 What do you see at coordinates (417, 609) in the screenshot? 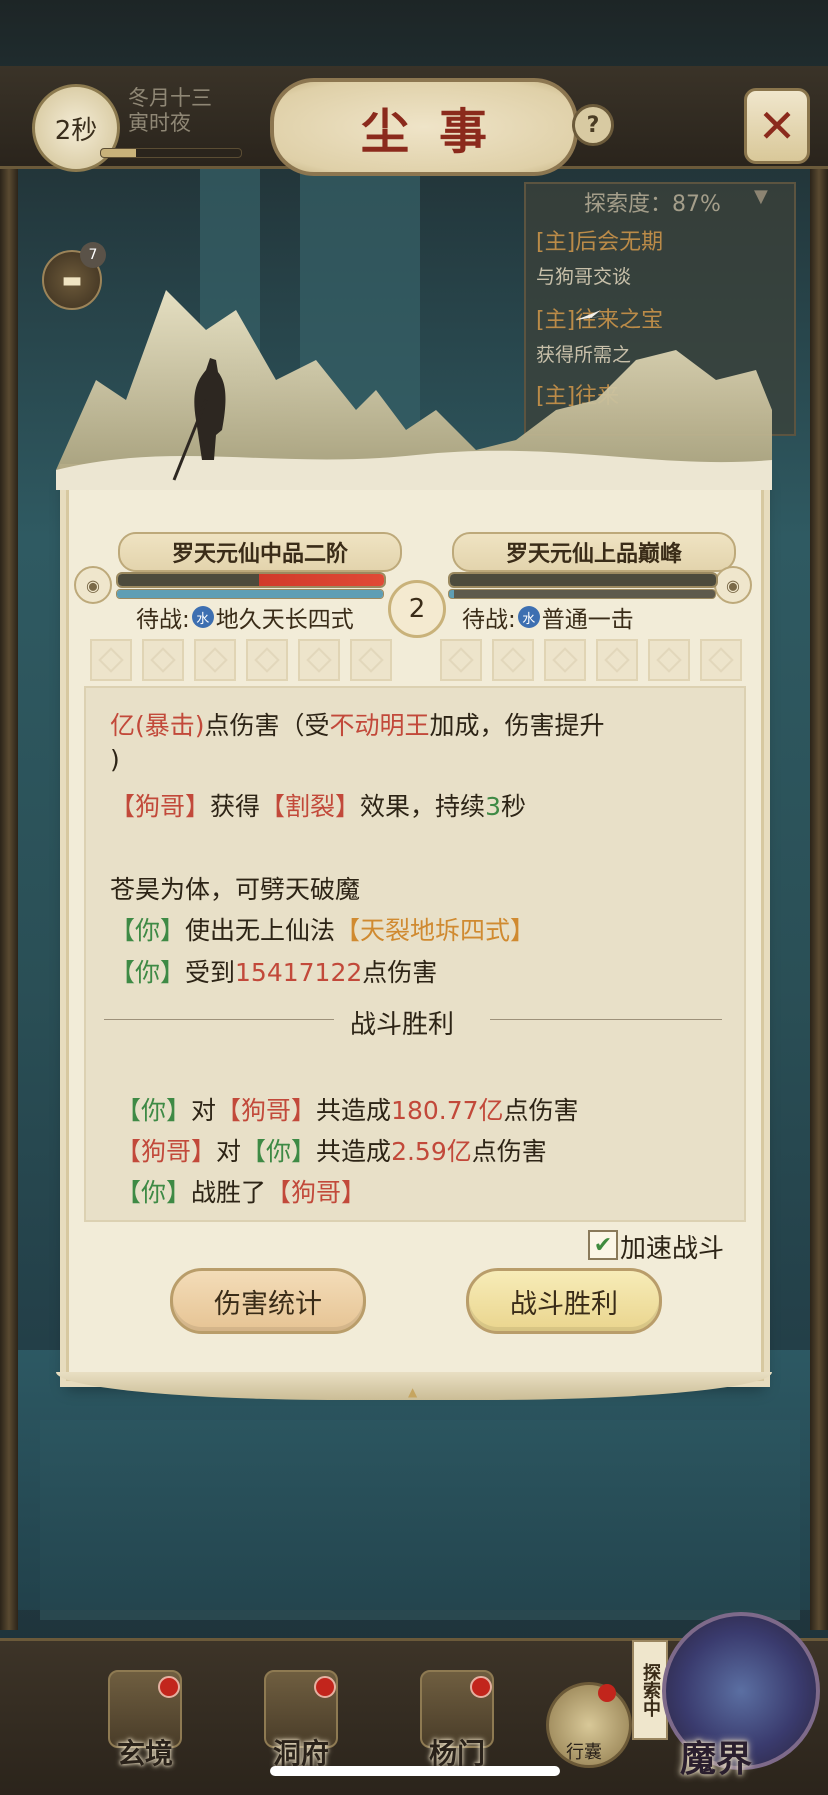
I see `round-counter: 2` at bounding box center [417, 609].